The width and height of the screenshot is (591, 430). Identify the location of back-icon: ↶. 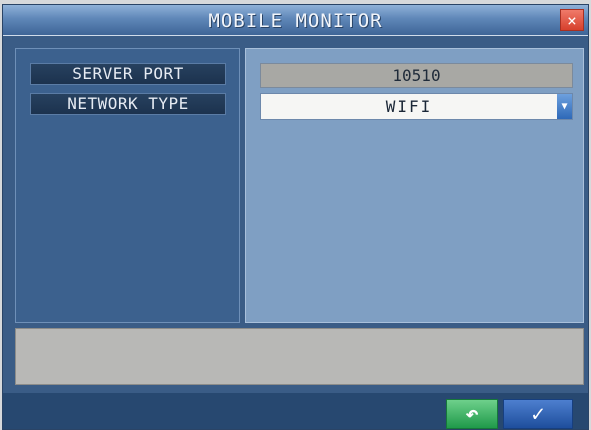
(472, 414).